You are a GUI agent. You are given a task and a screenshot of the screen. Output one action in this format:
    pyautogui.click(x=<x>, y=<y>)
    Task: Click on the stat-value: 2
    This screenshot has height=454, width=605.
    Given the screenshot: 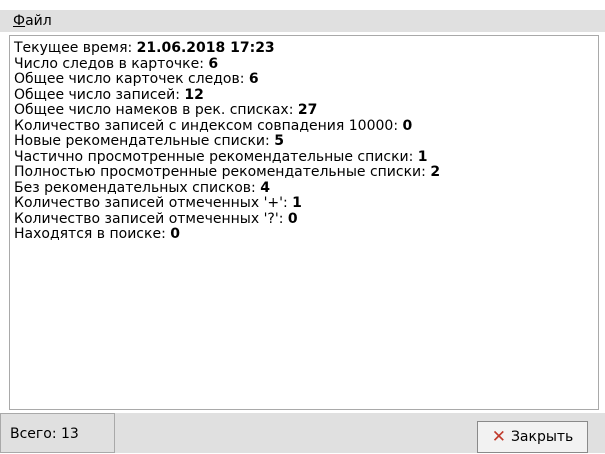 What is the action you would take?
    pyautogui.click(x=435, y=172)
    